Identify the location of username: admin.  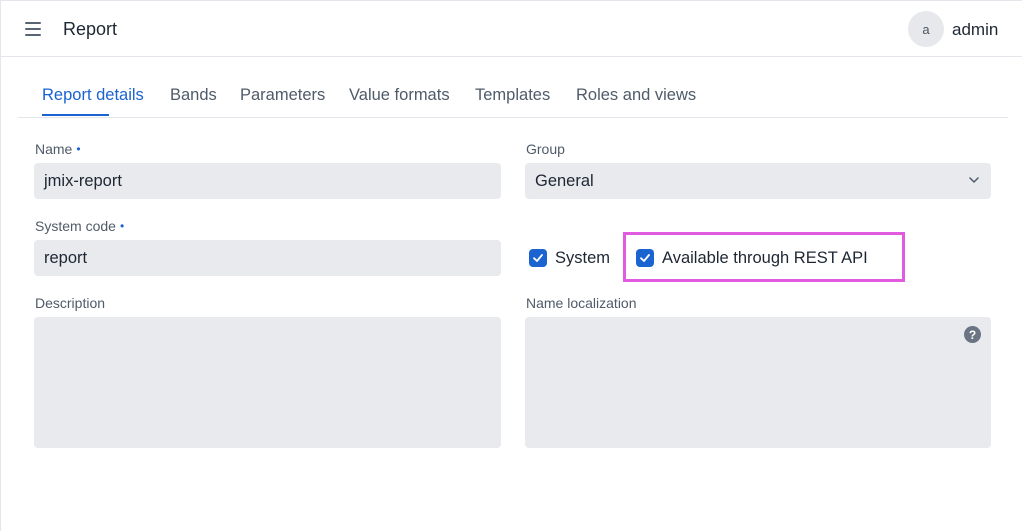
(975, 30).